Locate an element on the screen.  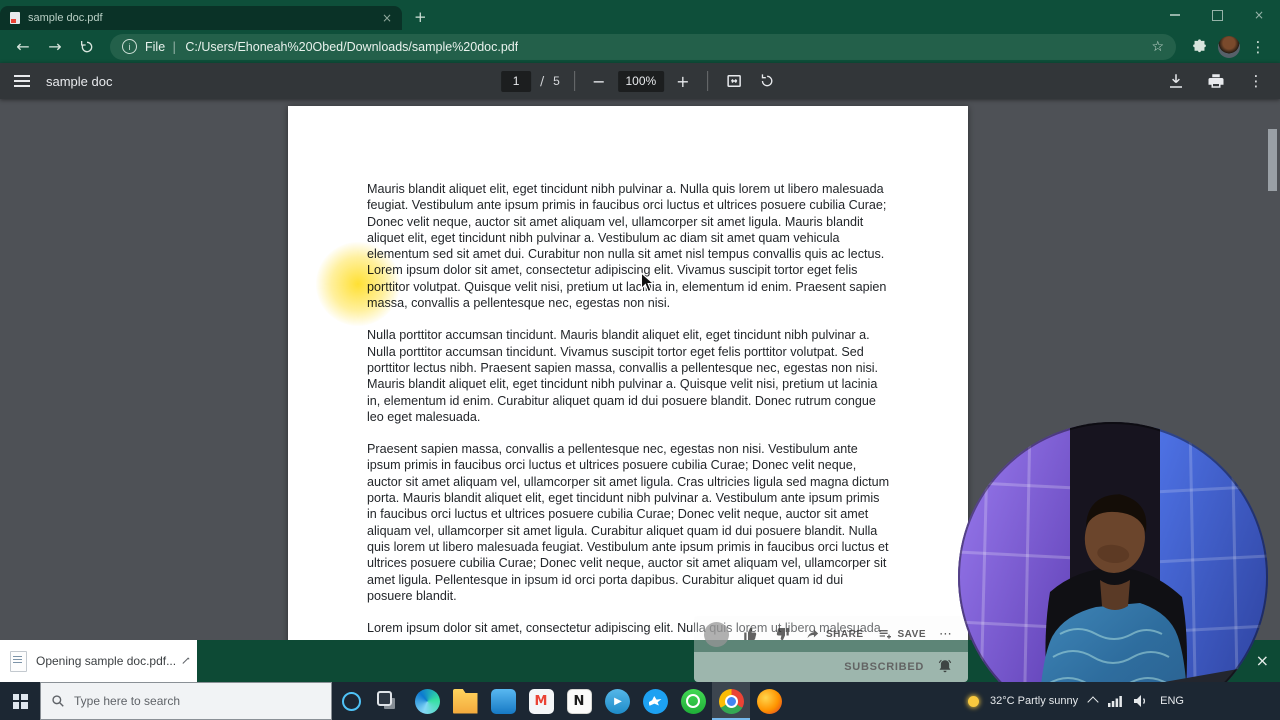
reload-icon is located at coordinates (87, 46).